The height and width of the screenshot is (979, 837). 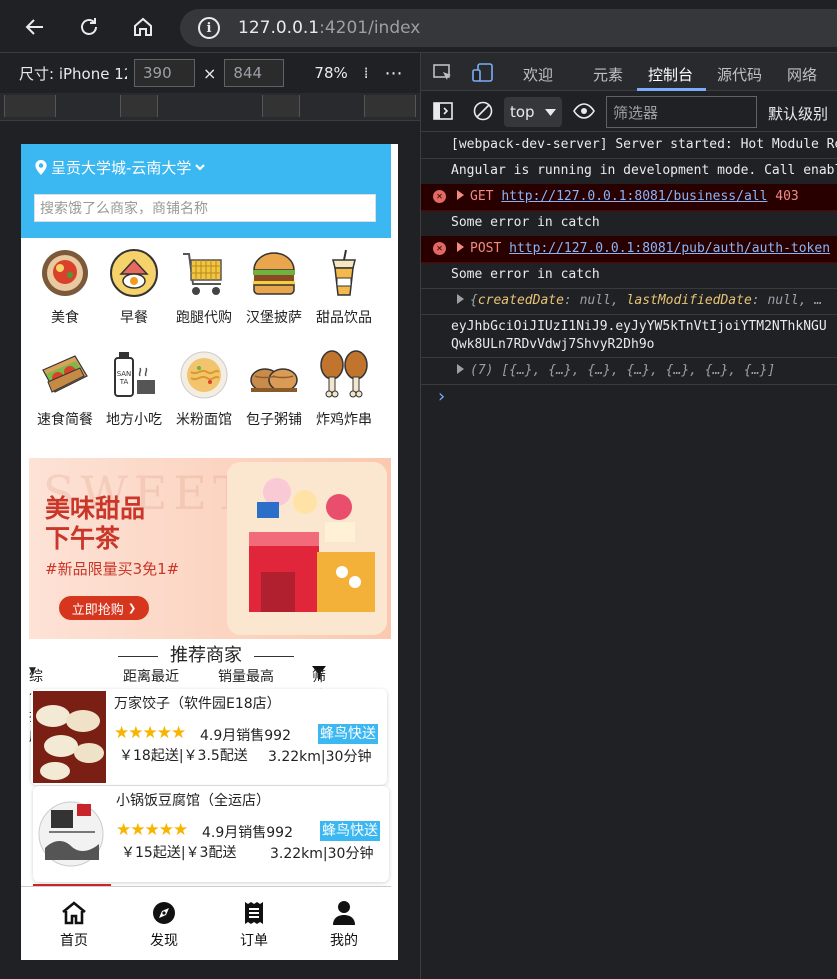 What do you see at coordinates (623, 370) in the screenshot?
I see `array-preview: (7) [{…}, {…}, {…}, {…}, {…}, {…}, {…}]` at bounding box center [623, 370].